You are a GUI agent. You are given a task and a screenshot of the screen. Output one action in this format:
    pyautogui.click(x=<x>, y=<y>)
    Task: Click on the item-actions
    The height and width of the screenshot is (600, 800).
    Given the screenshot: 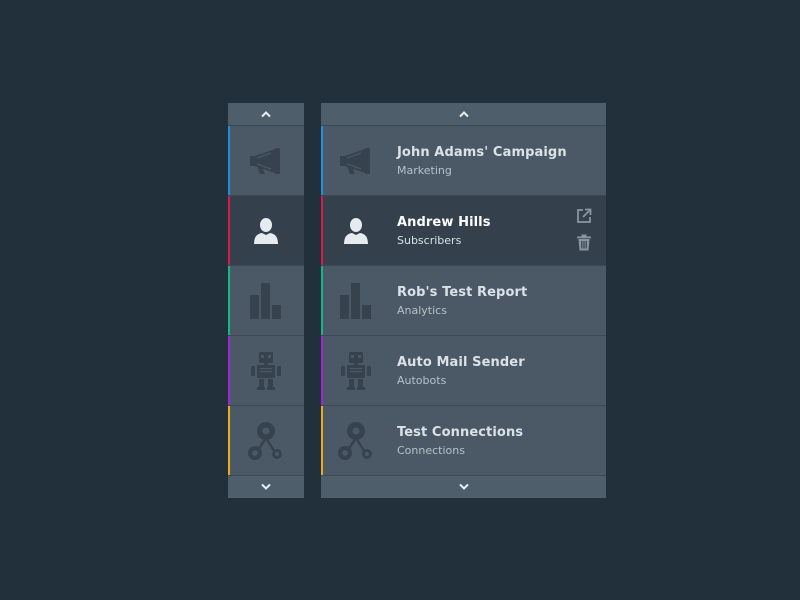 What is the action you would take?
    pyautogui.click(x=584, y=229)
    